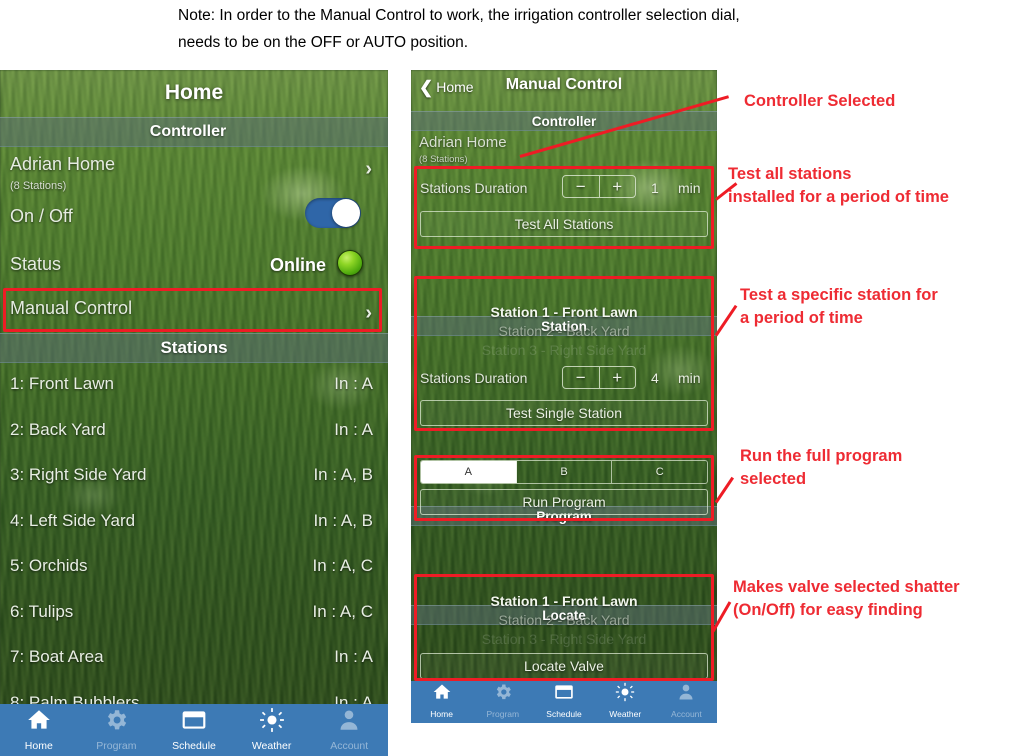  What do you see at coordinates (503, 694) in the screenshot?
I see `gear-icon` at bounding box center [503, 694].